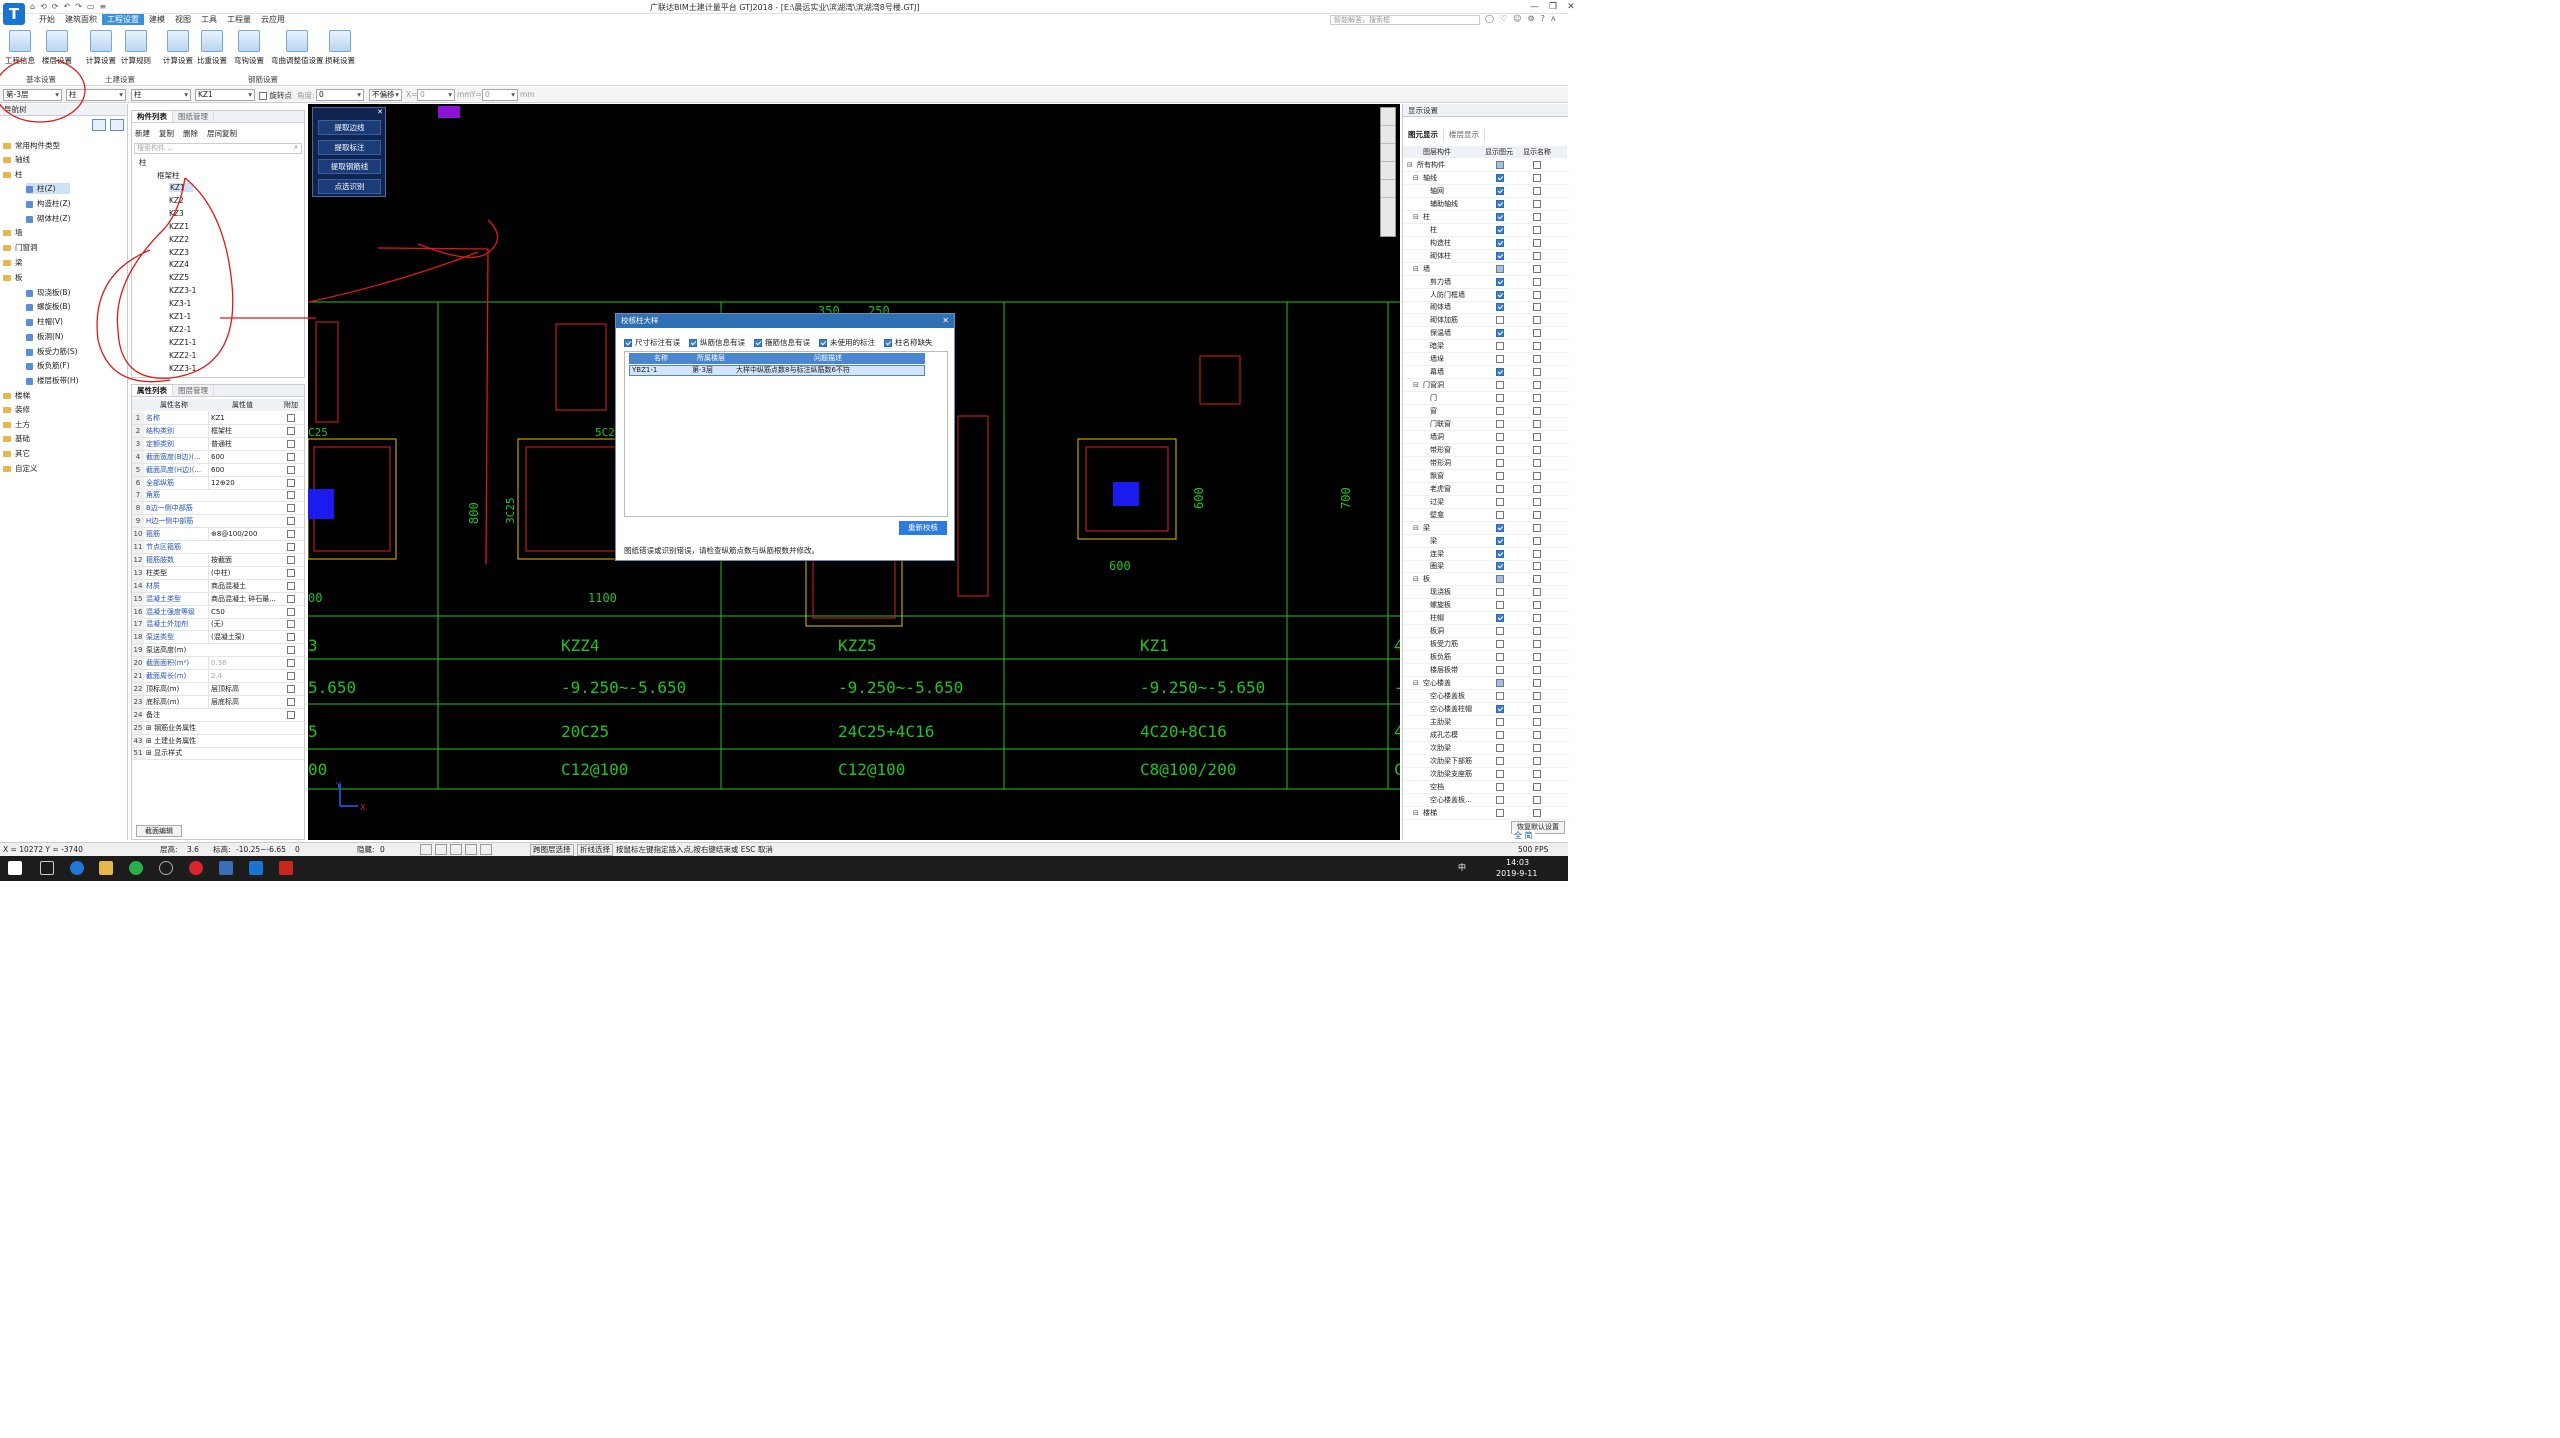 The height and width of the screenshot is (1438, 2560). Describe the element at coordinates (218, 689) in the screenshot. I see `property-row: 22 顶标高(m) 层顶标高` at that location.